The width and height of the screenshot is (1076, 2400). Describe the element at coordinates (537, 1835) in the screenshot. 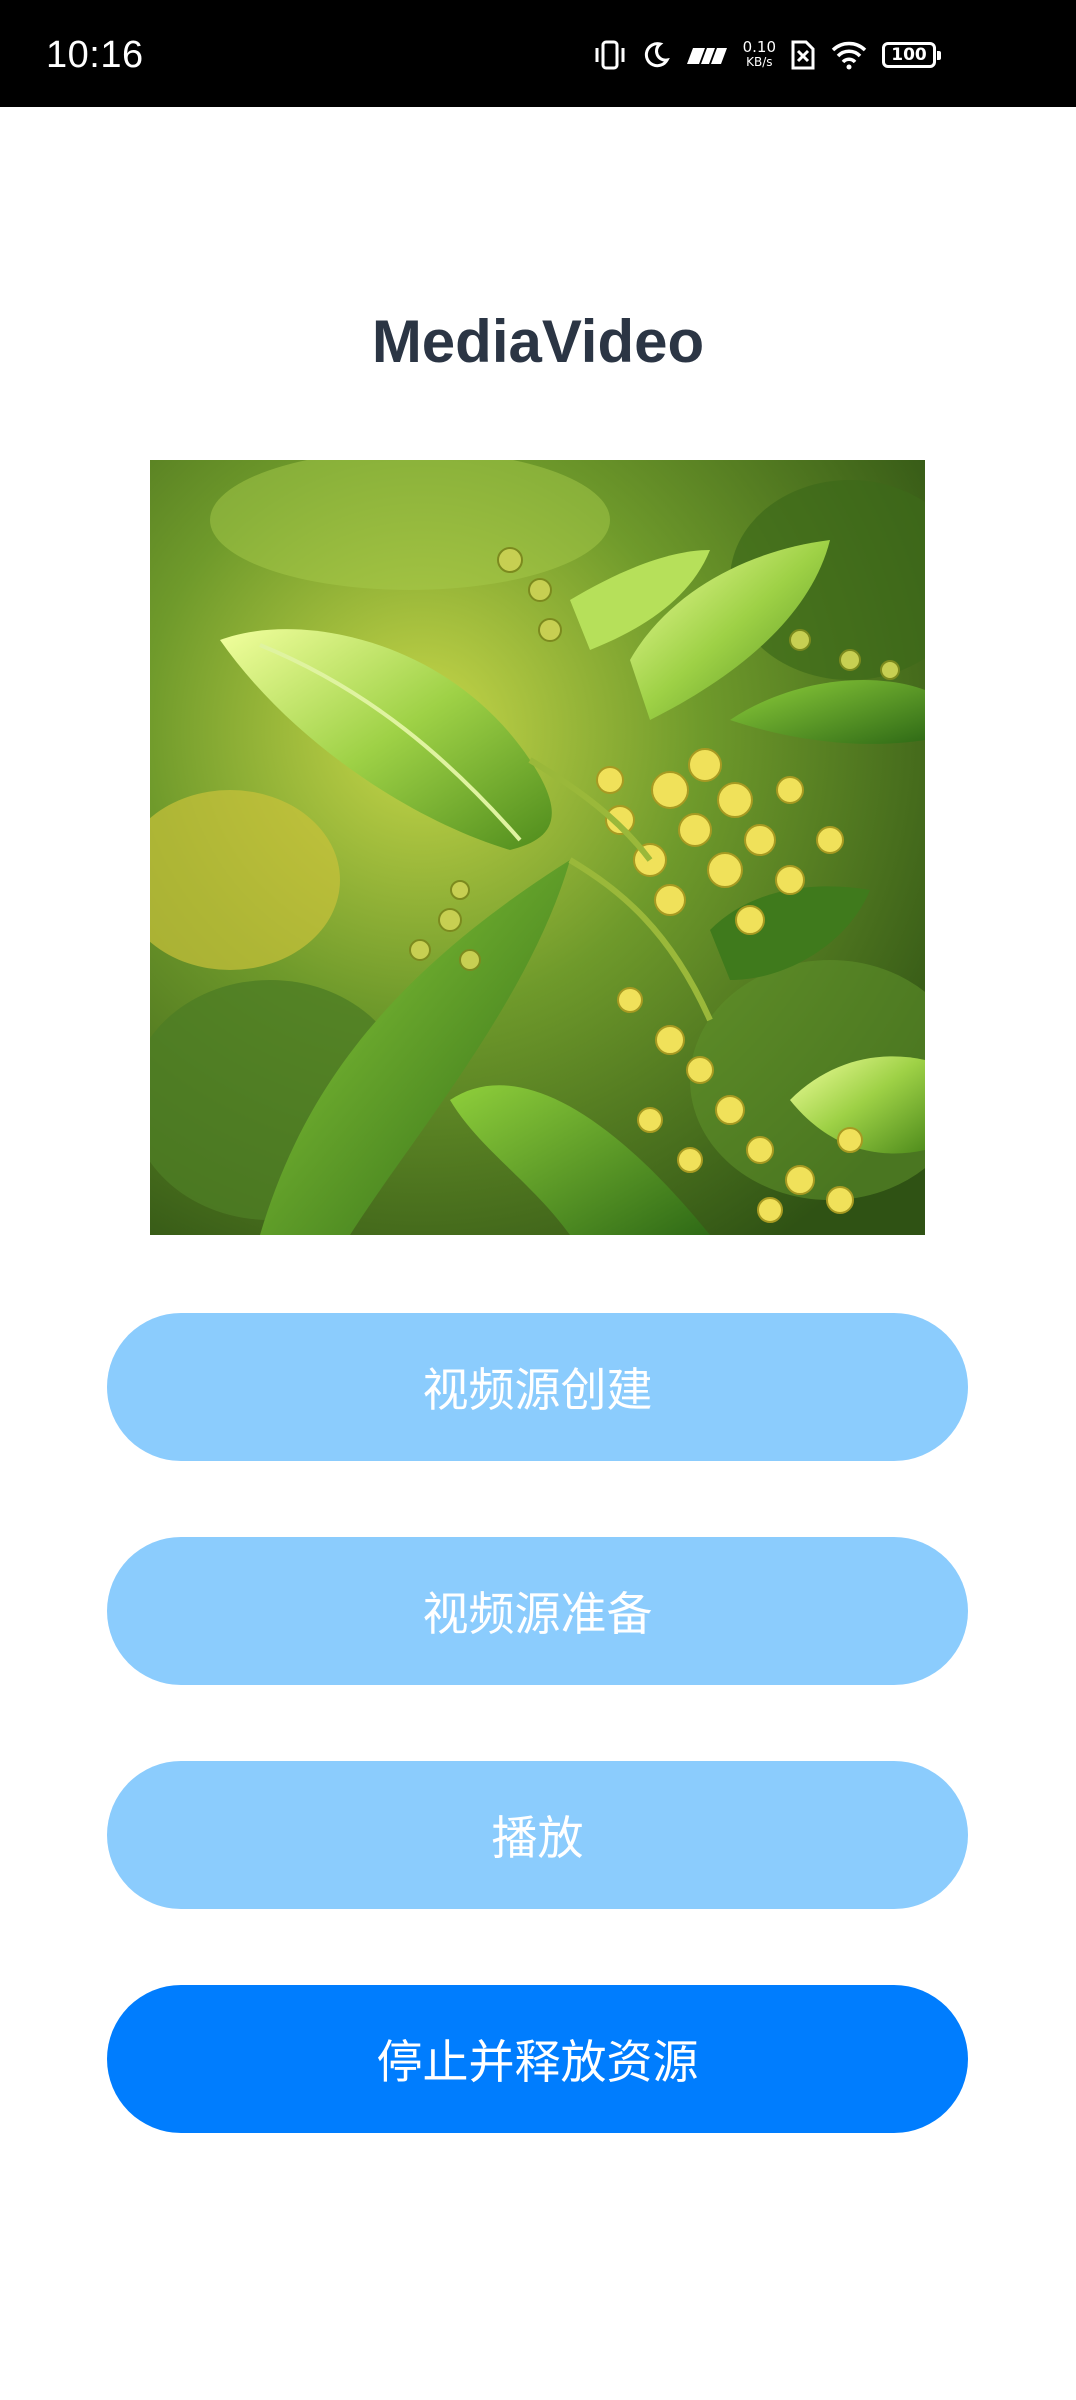

I see `play-button: 播放` at that location.